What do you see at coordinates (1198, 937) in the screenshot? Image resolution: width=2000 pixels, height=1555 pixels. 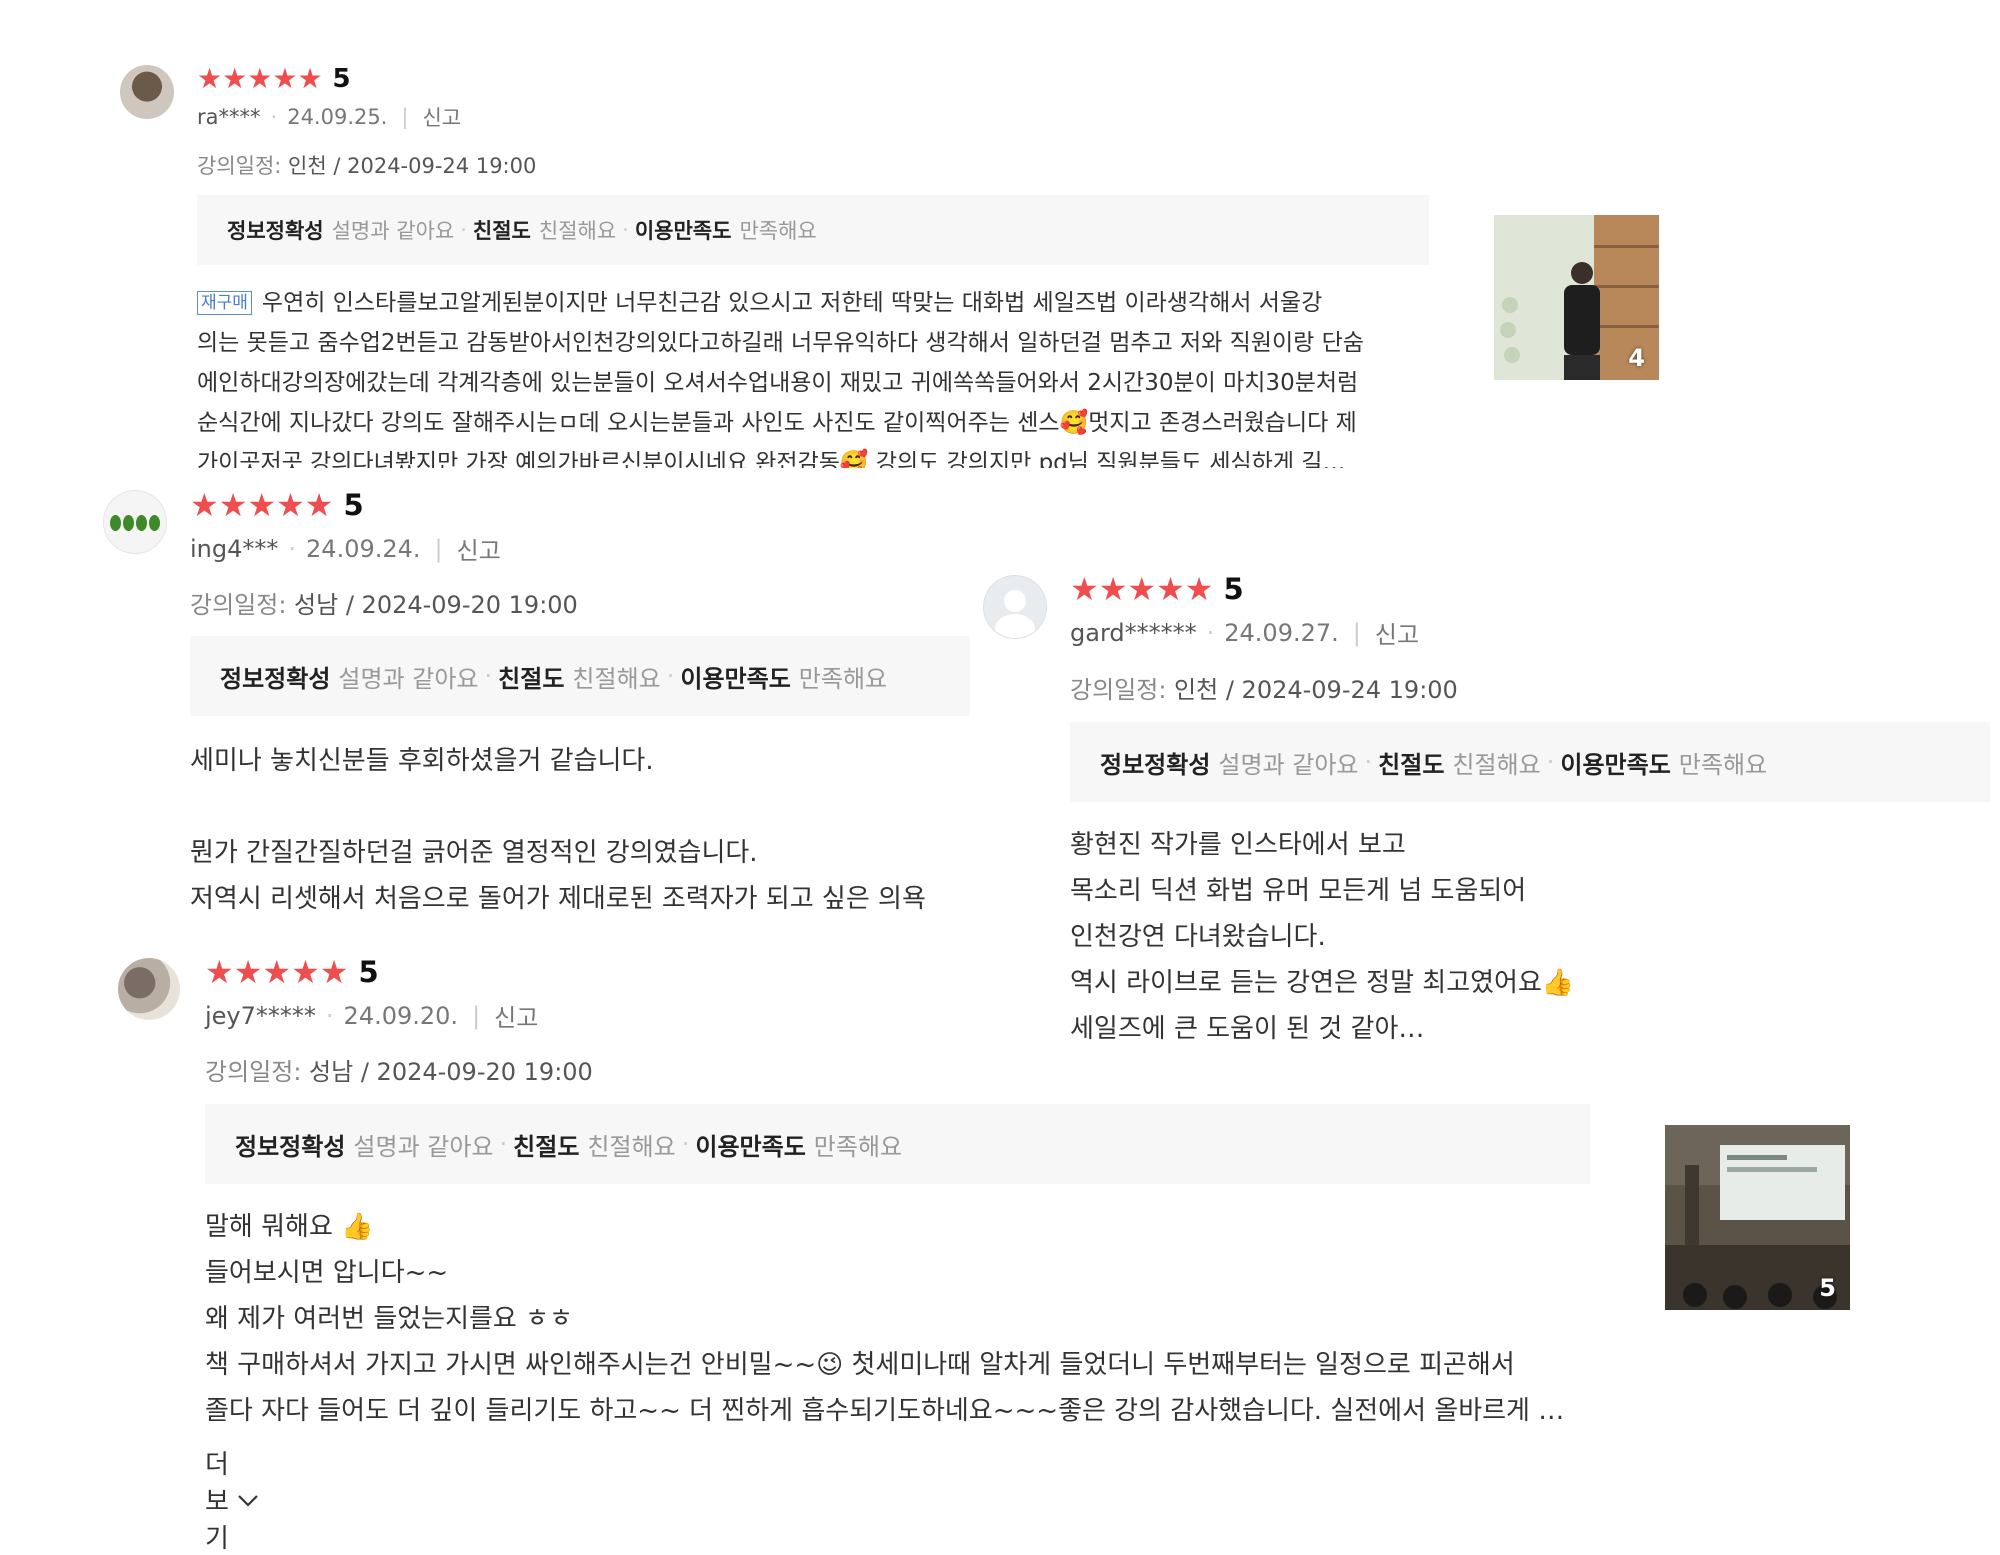 I see `review-line: 인천강연 다녀왔습니다.` at bounding box center [1198, 937].